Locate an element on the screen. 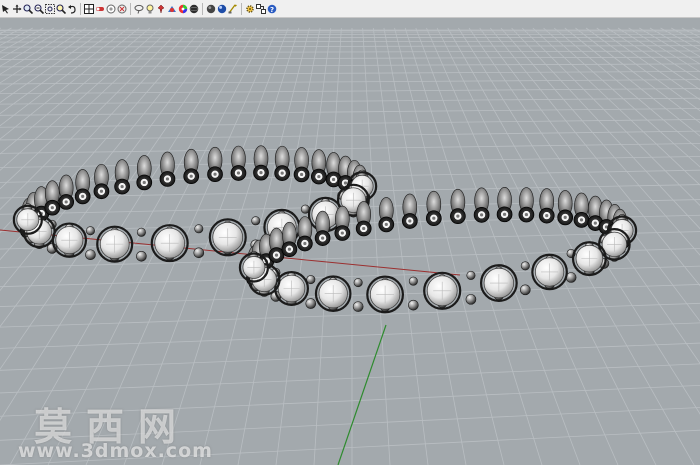 The height and width of the screenshot is (465, 700). lightbulb-button is located at coordinates (150, 9).